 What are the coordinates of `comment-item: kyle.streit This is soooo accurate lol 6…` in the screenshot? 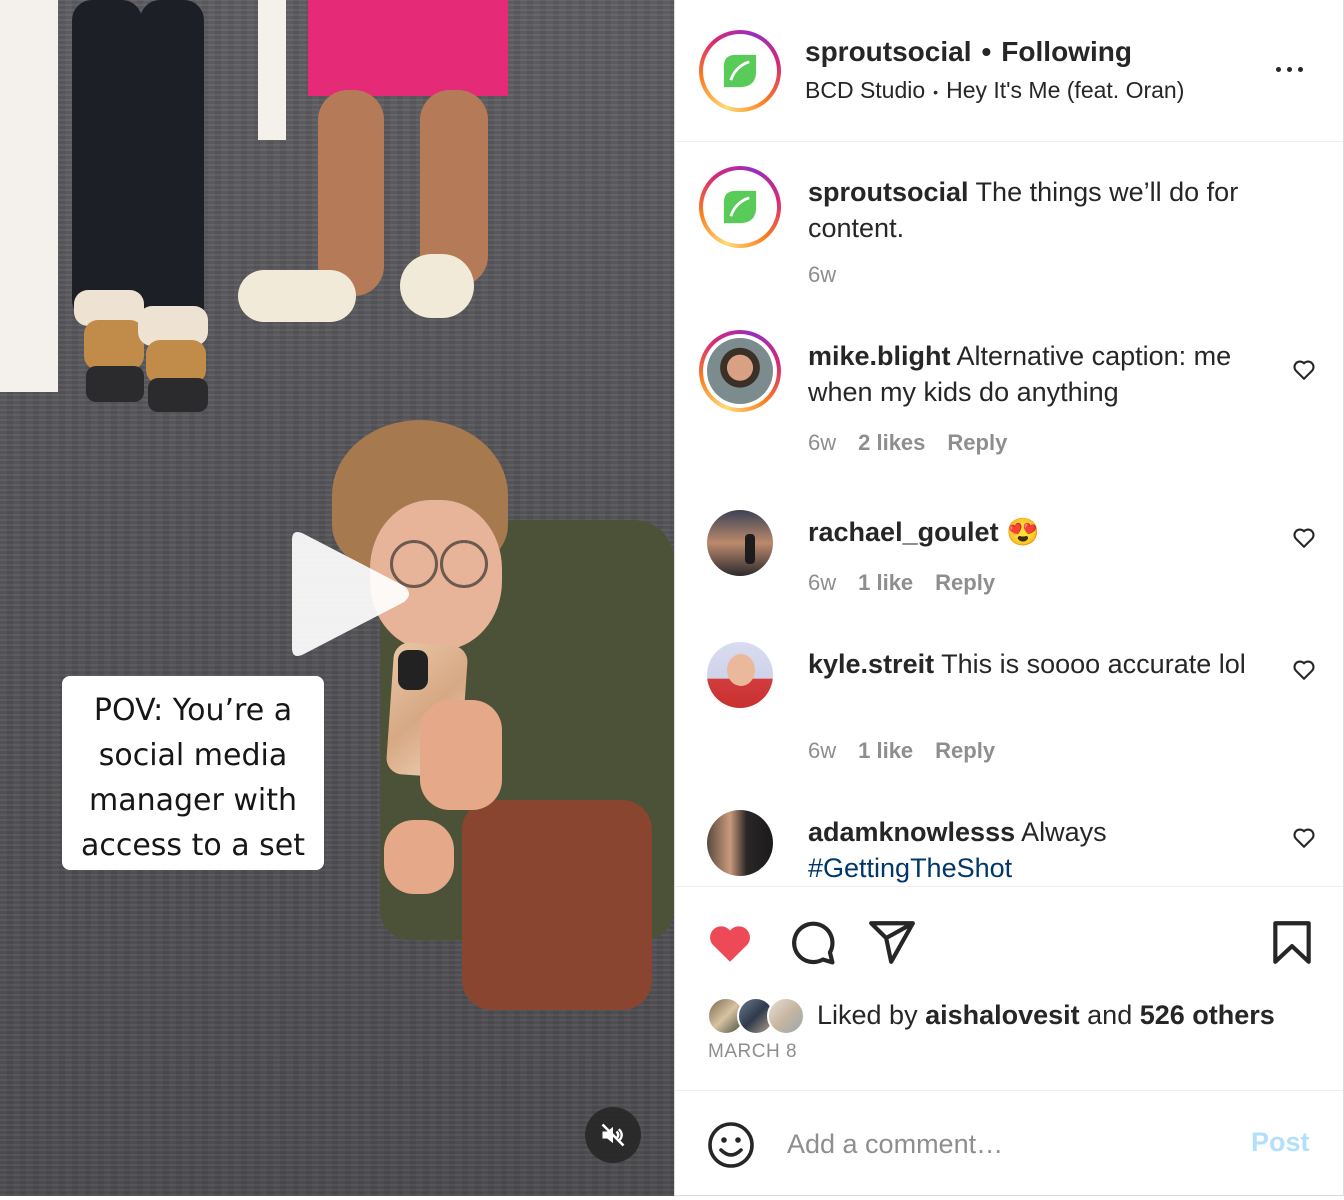 It's located at (1009, 713).